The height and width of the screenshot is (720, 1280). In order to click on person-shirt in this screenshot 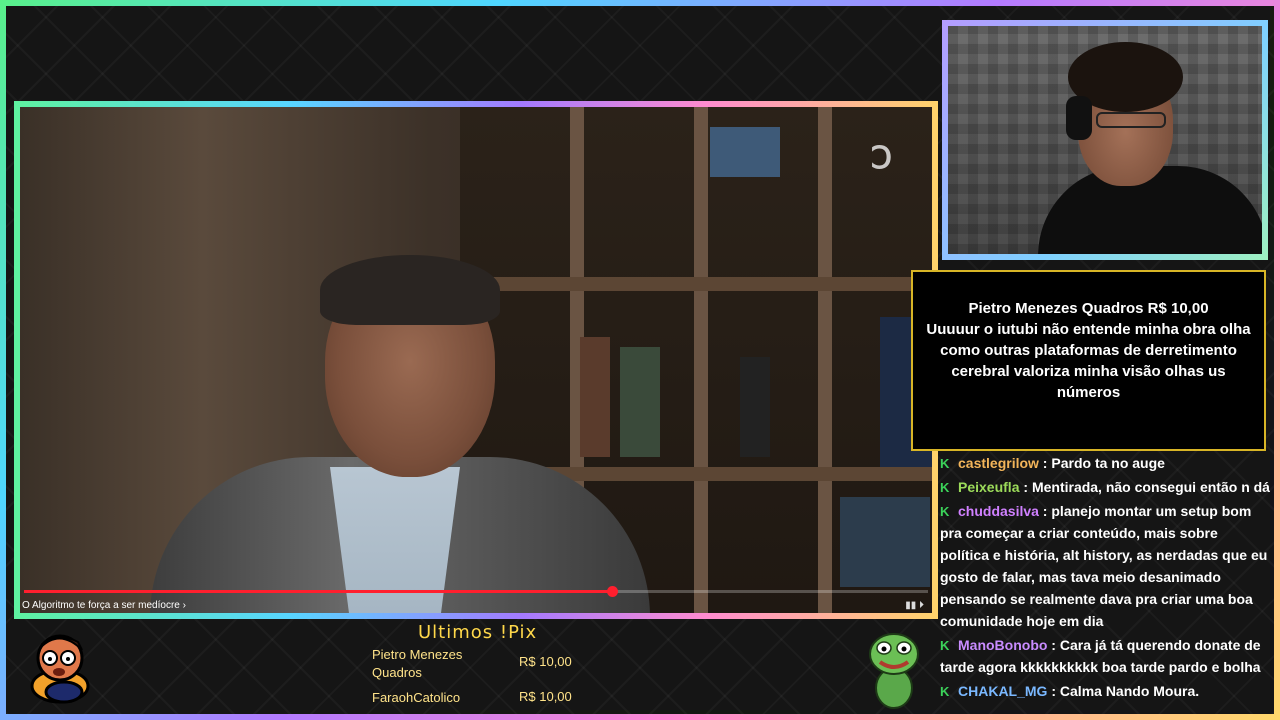, I will do `click(395, 540)`.